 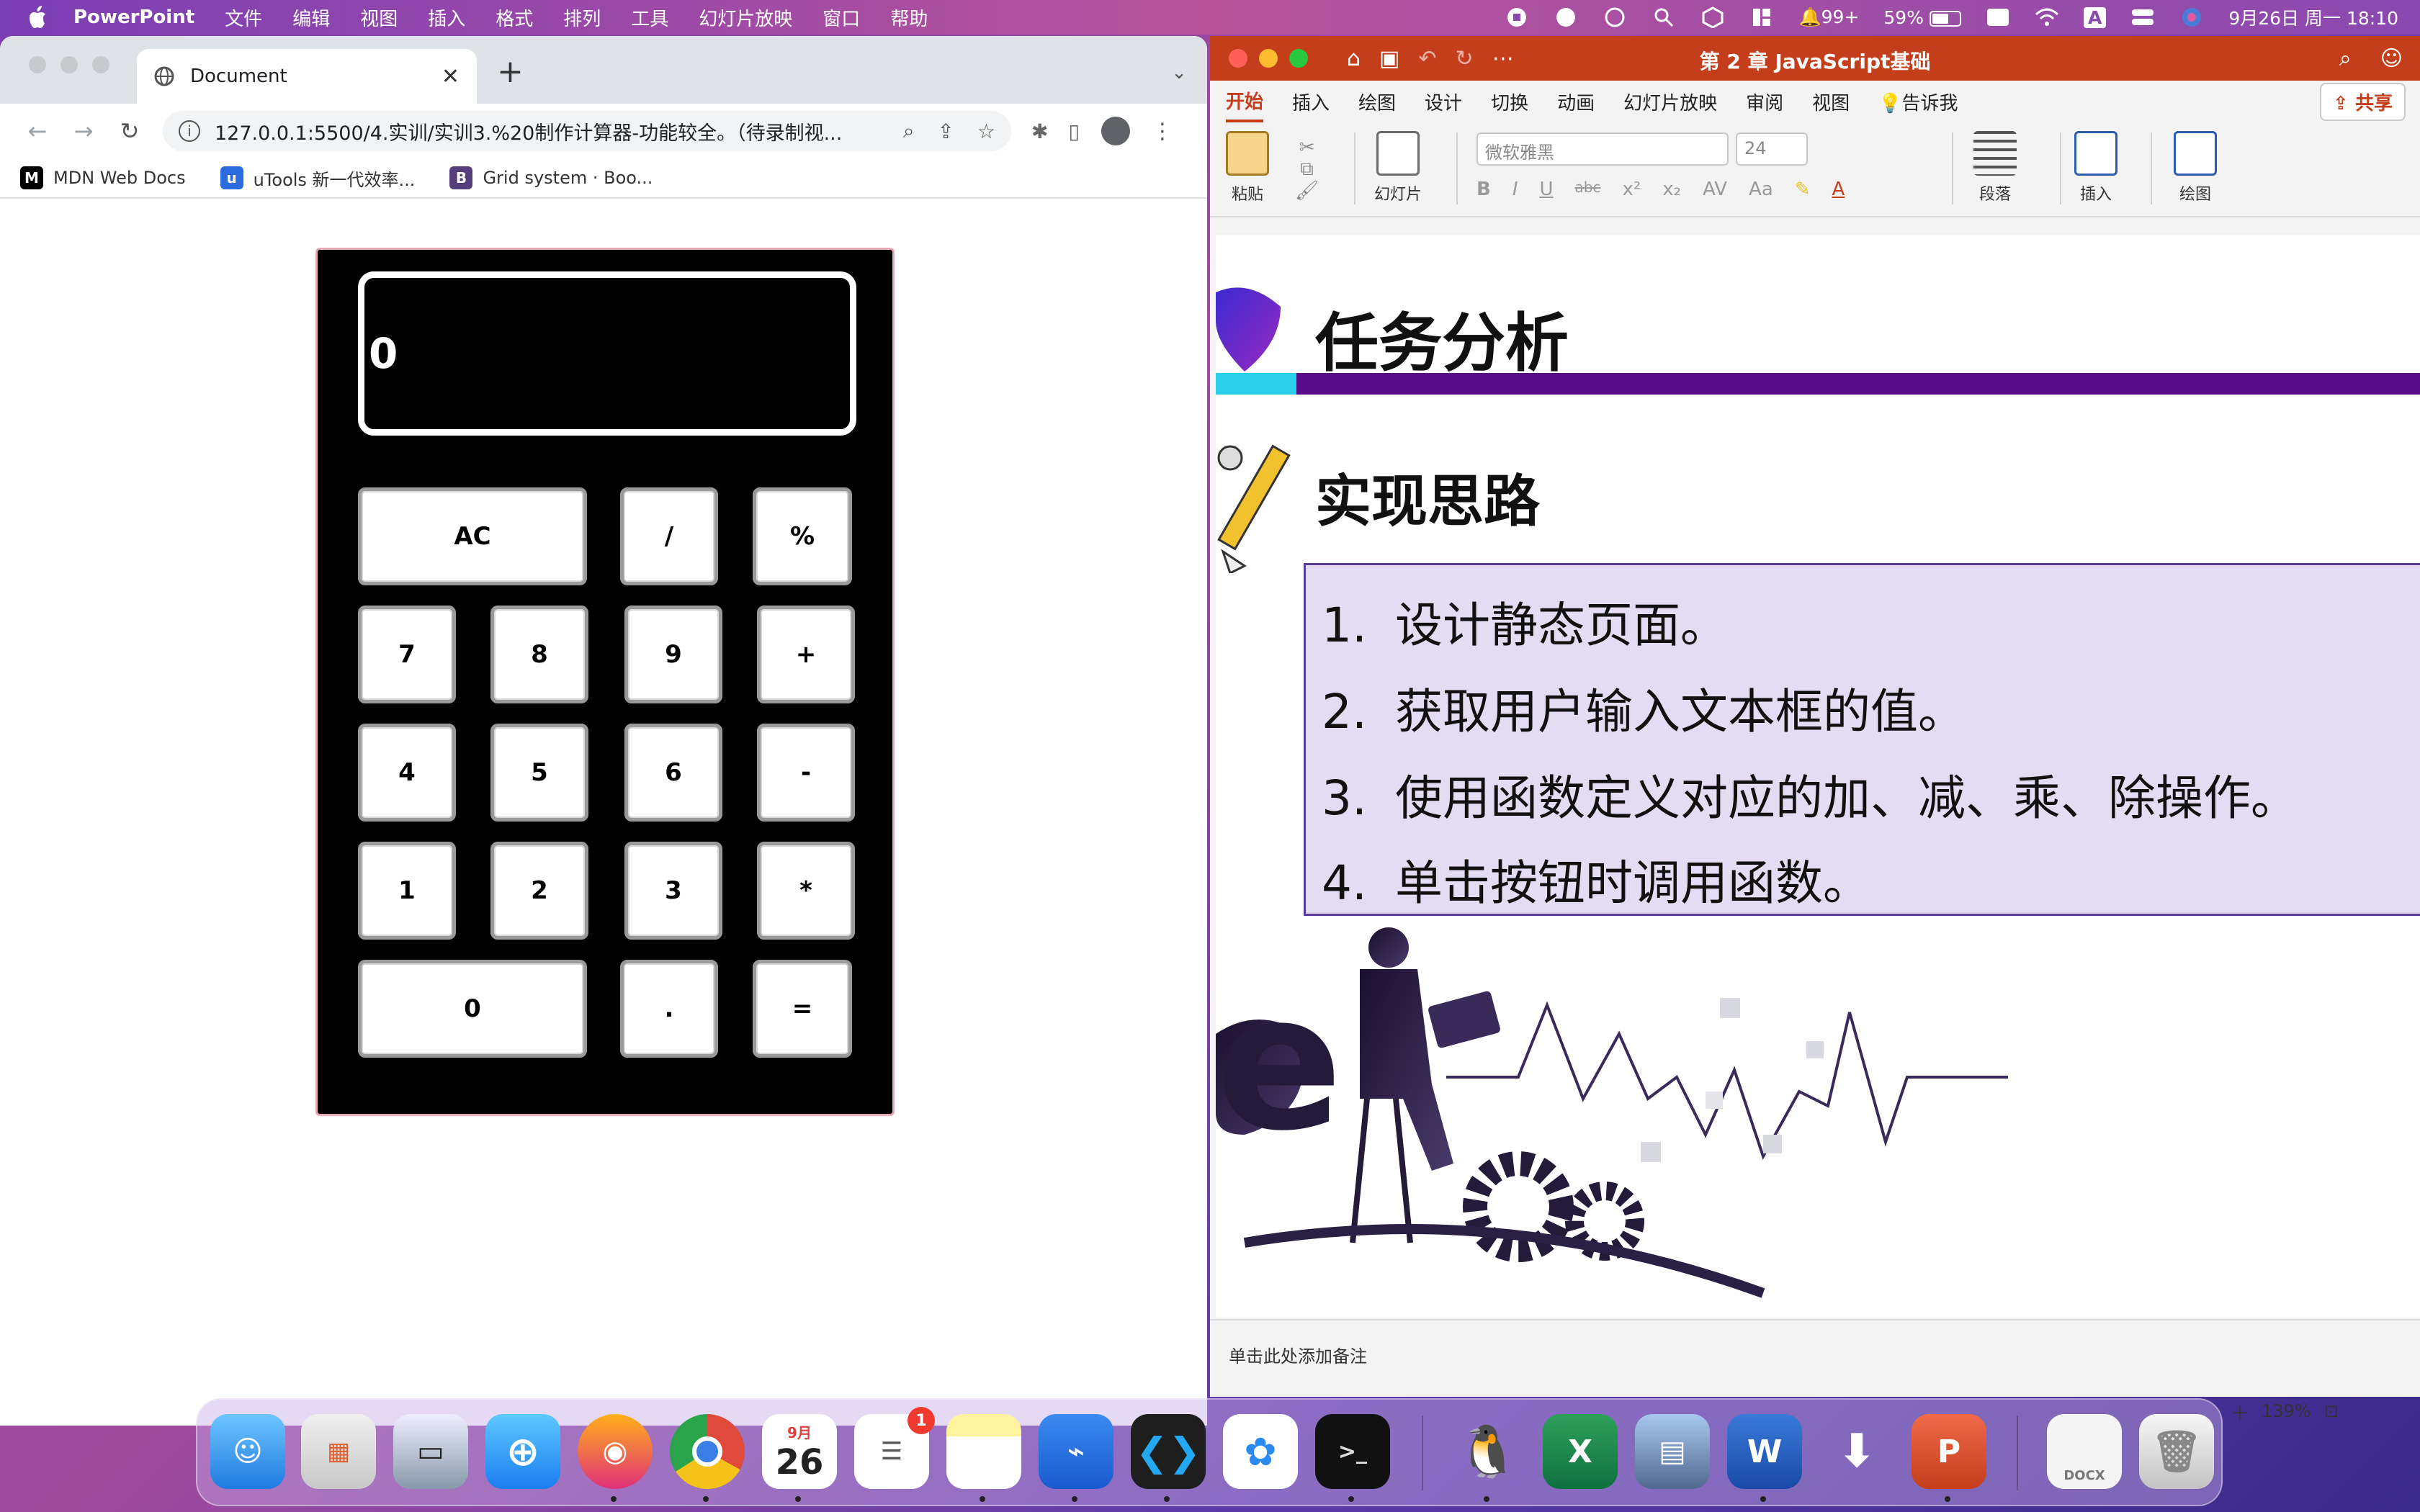 I want to click on clock: 9月26日 周一 18:10, so click(x=2313, y=17).